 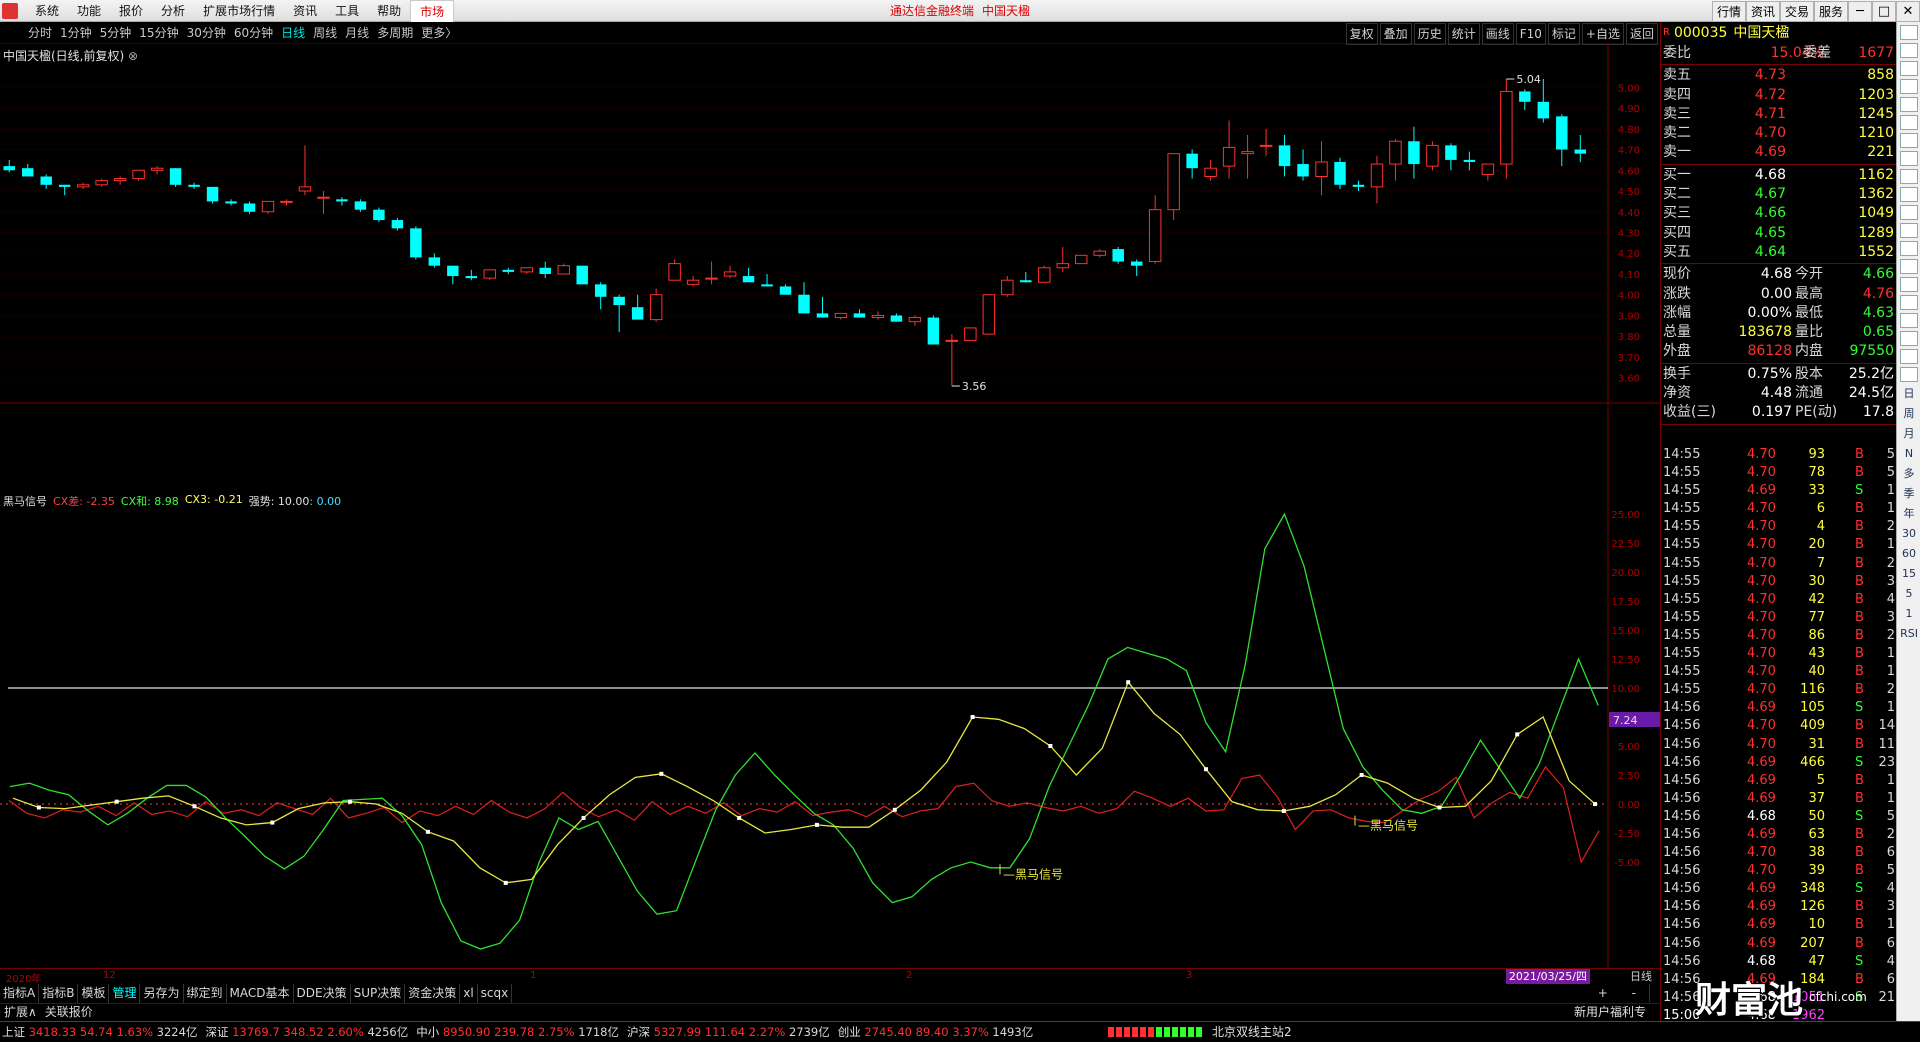 What do you see at coordinates (205, 993) in the screenshot?
I see `tab-bind-to: 绑定到` at bounding box center [205, 993].